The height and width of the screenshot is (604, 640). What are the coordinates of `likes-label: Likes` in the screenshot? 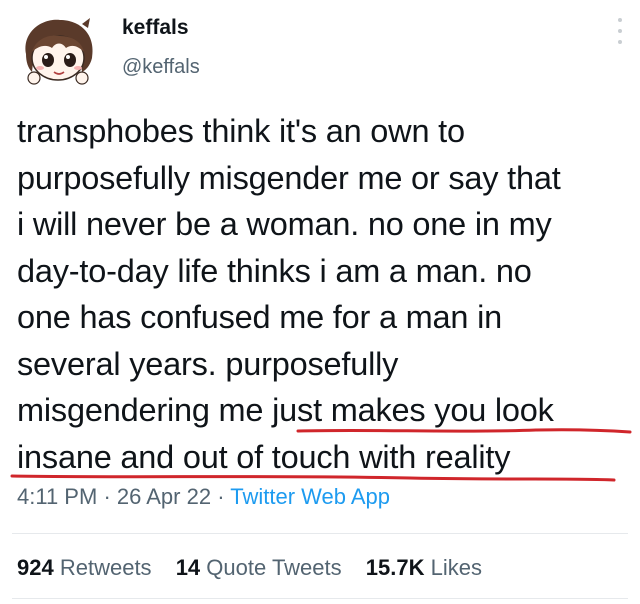 It's located at (456, 567).